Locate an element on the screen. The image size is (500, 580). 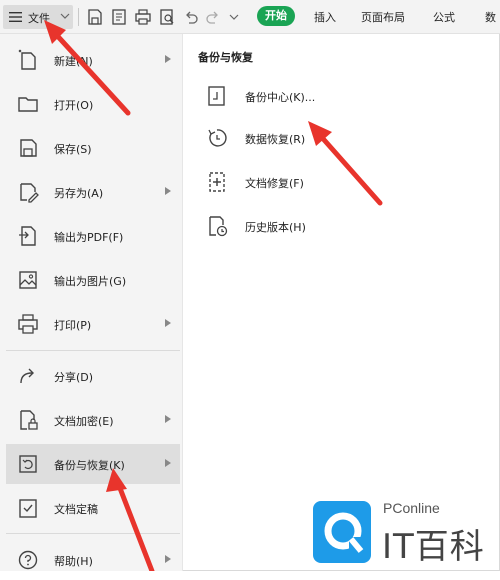
tab-formula: 公式 is located at coordinates (444, 17).